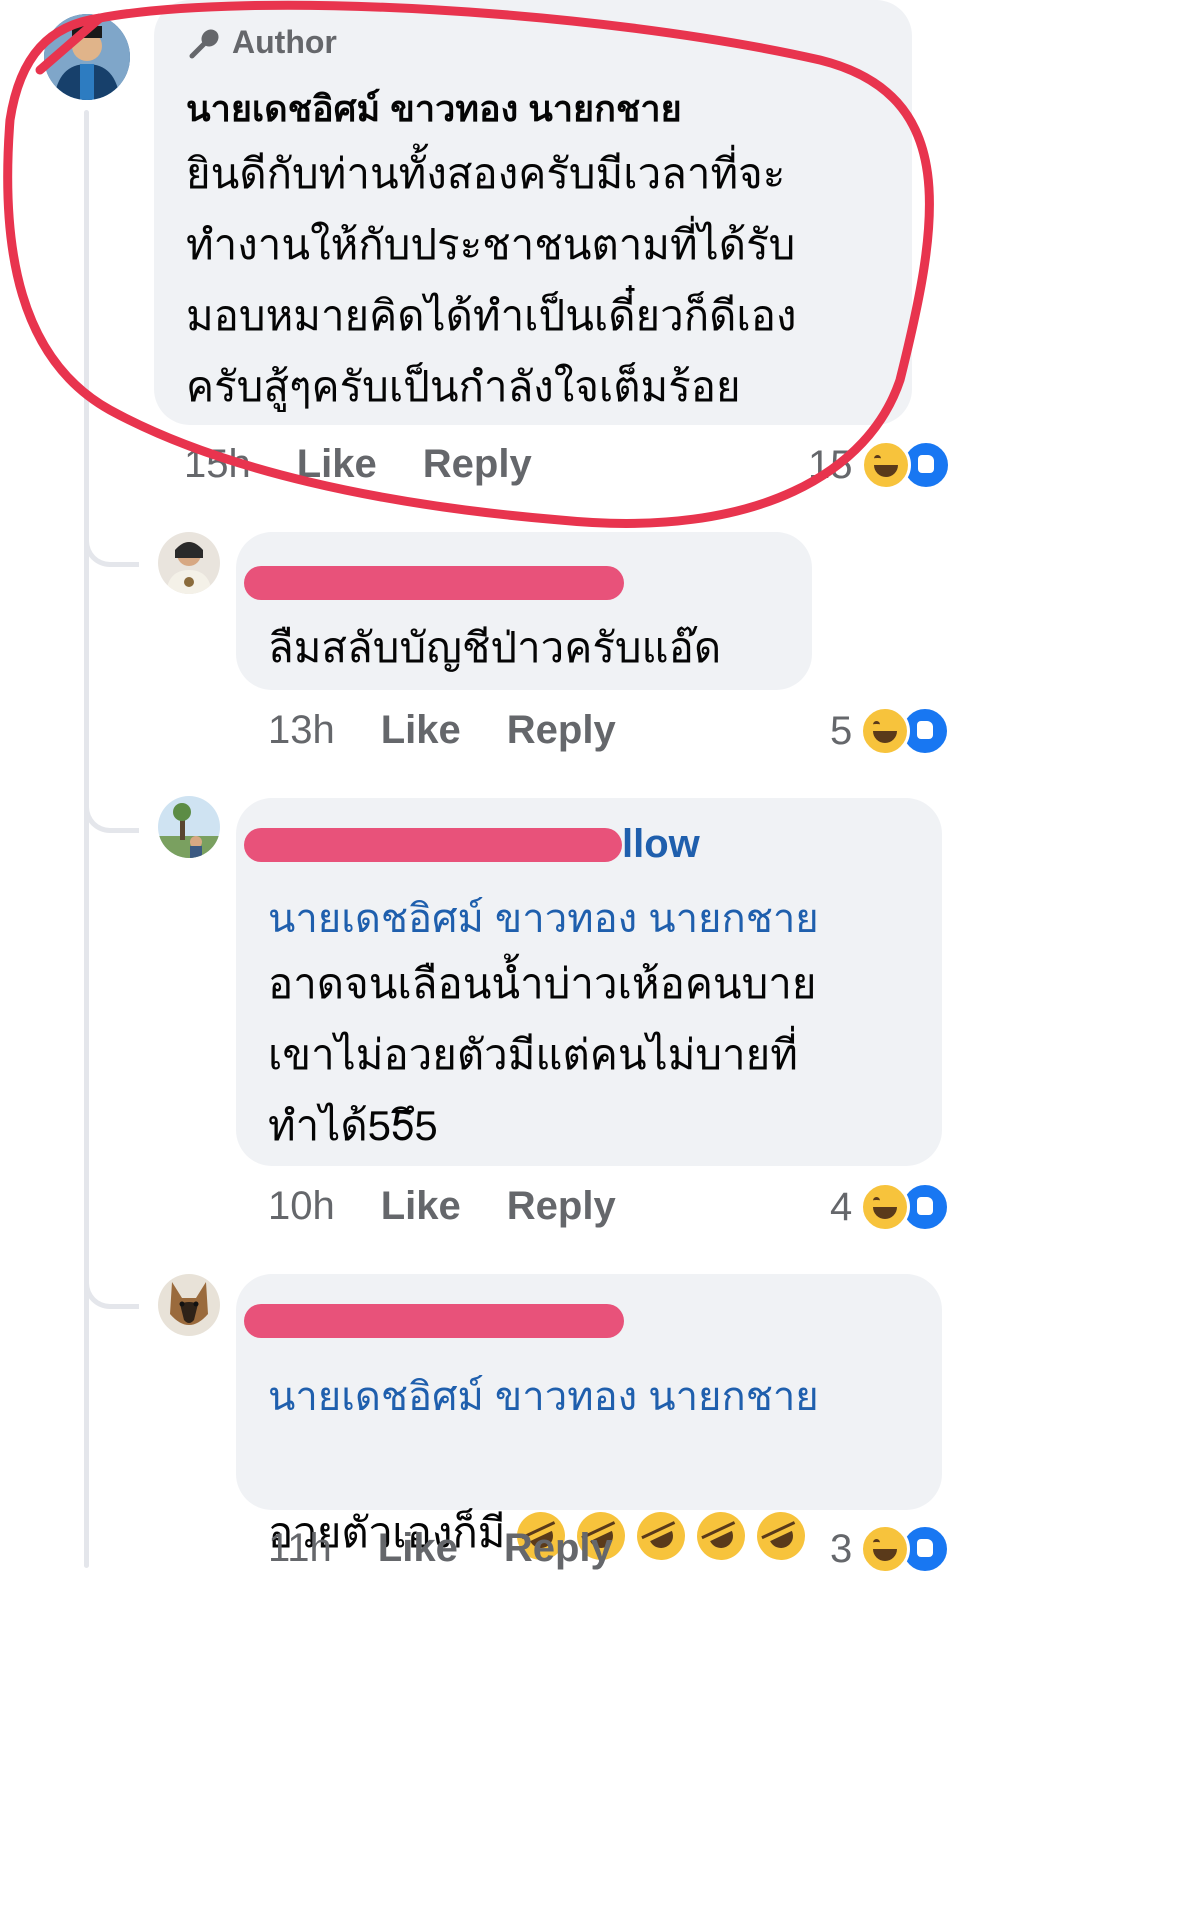 This screenshot has width=1200, height=1917. I want to click on reaction-summary: 4, so click(890, 1207).